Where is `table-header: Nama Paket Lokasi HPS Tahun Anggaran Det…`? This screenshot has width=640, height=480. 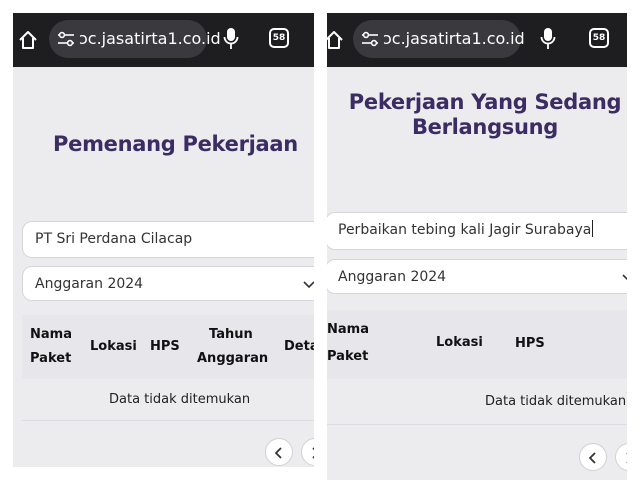
table-header: Nama Paket Lokasi HPS Tahun Anggaran Det… is located at coordinates (168, 347).